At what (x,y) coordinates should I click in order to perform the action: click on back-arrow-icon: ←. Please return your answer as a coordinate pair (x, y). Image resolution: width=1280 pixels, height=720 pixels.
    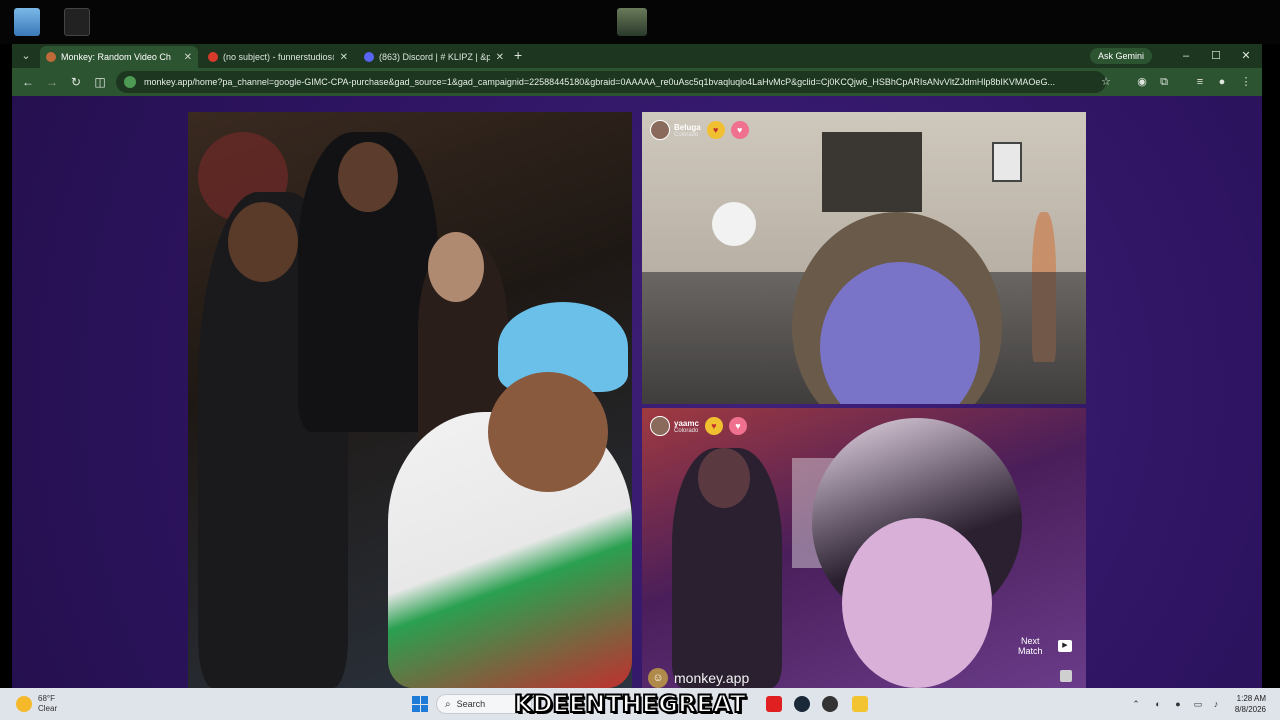
    Looking at the image, I should click on (28, 82).